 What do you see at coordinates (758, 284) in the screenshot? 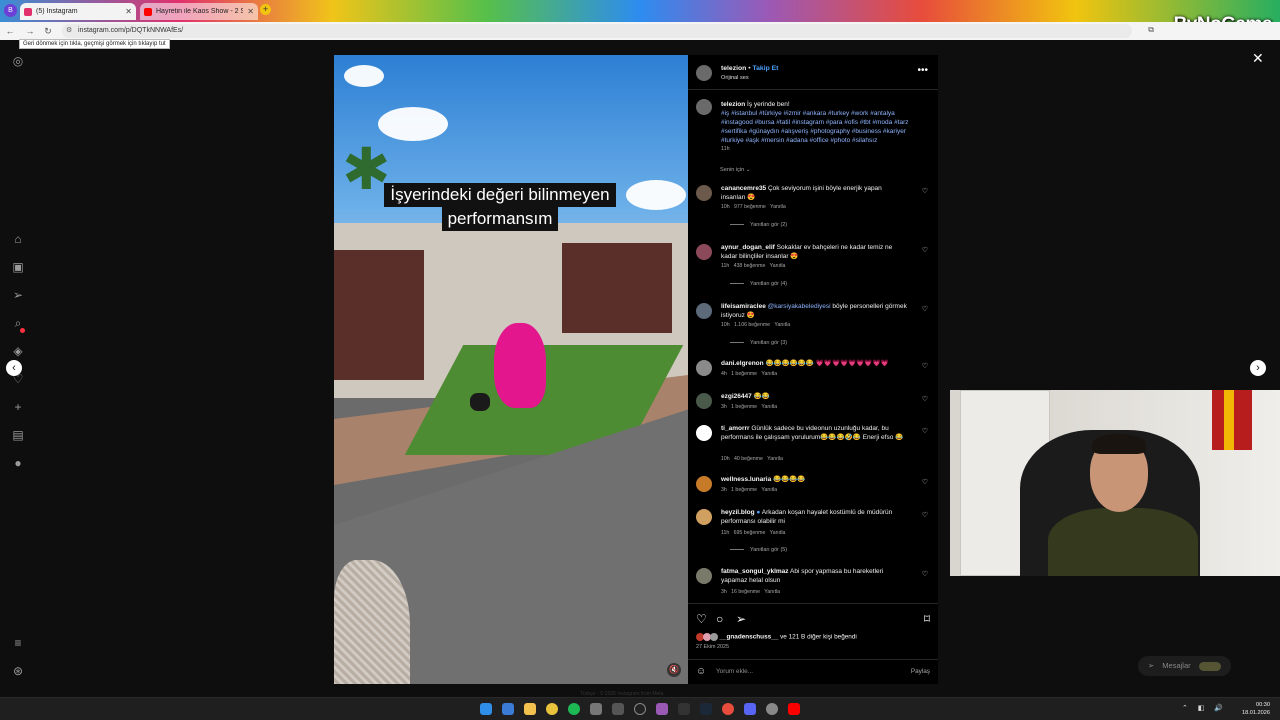
I see `view-replies-button: Yanıtları gör (4)` at bounding box center [758, 284].